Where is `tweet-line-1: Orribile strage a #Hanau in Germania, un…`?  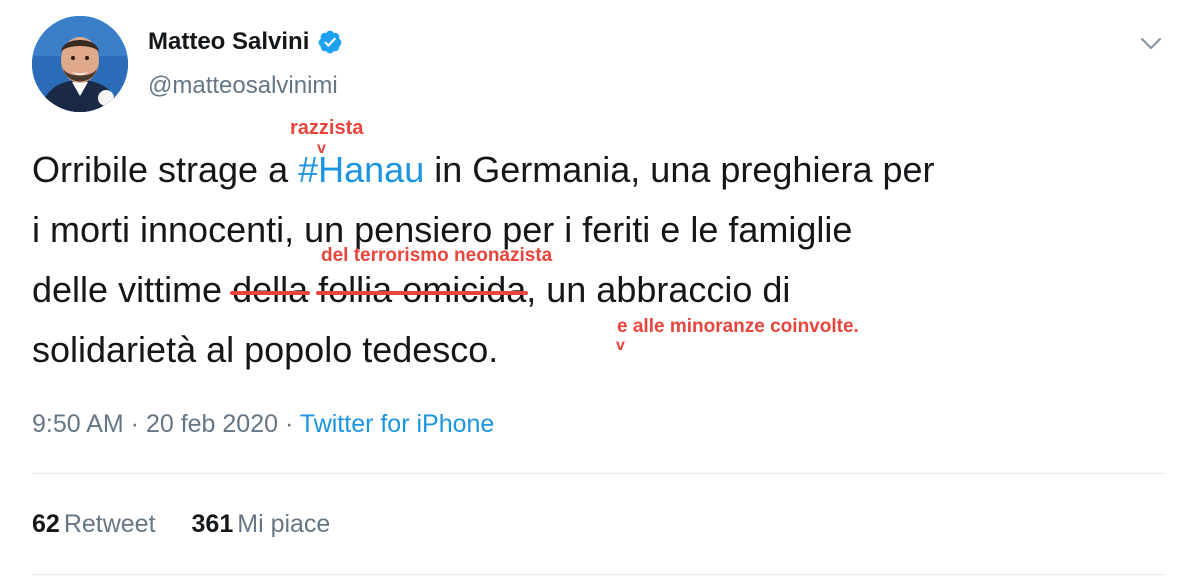 tweet-line-1: Orribile strage a #Hanau in Germania, un… is located at coordinates (602, 170).